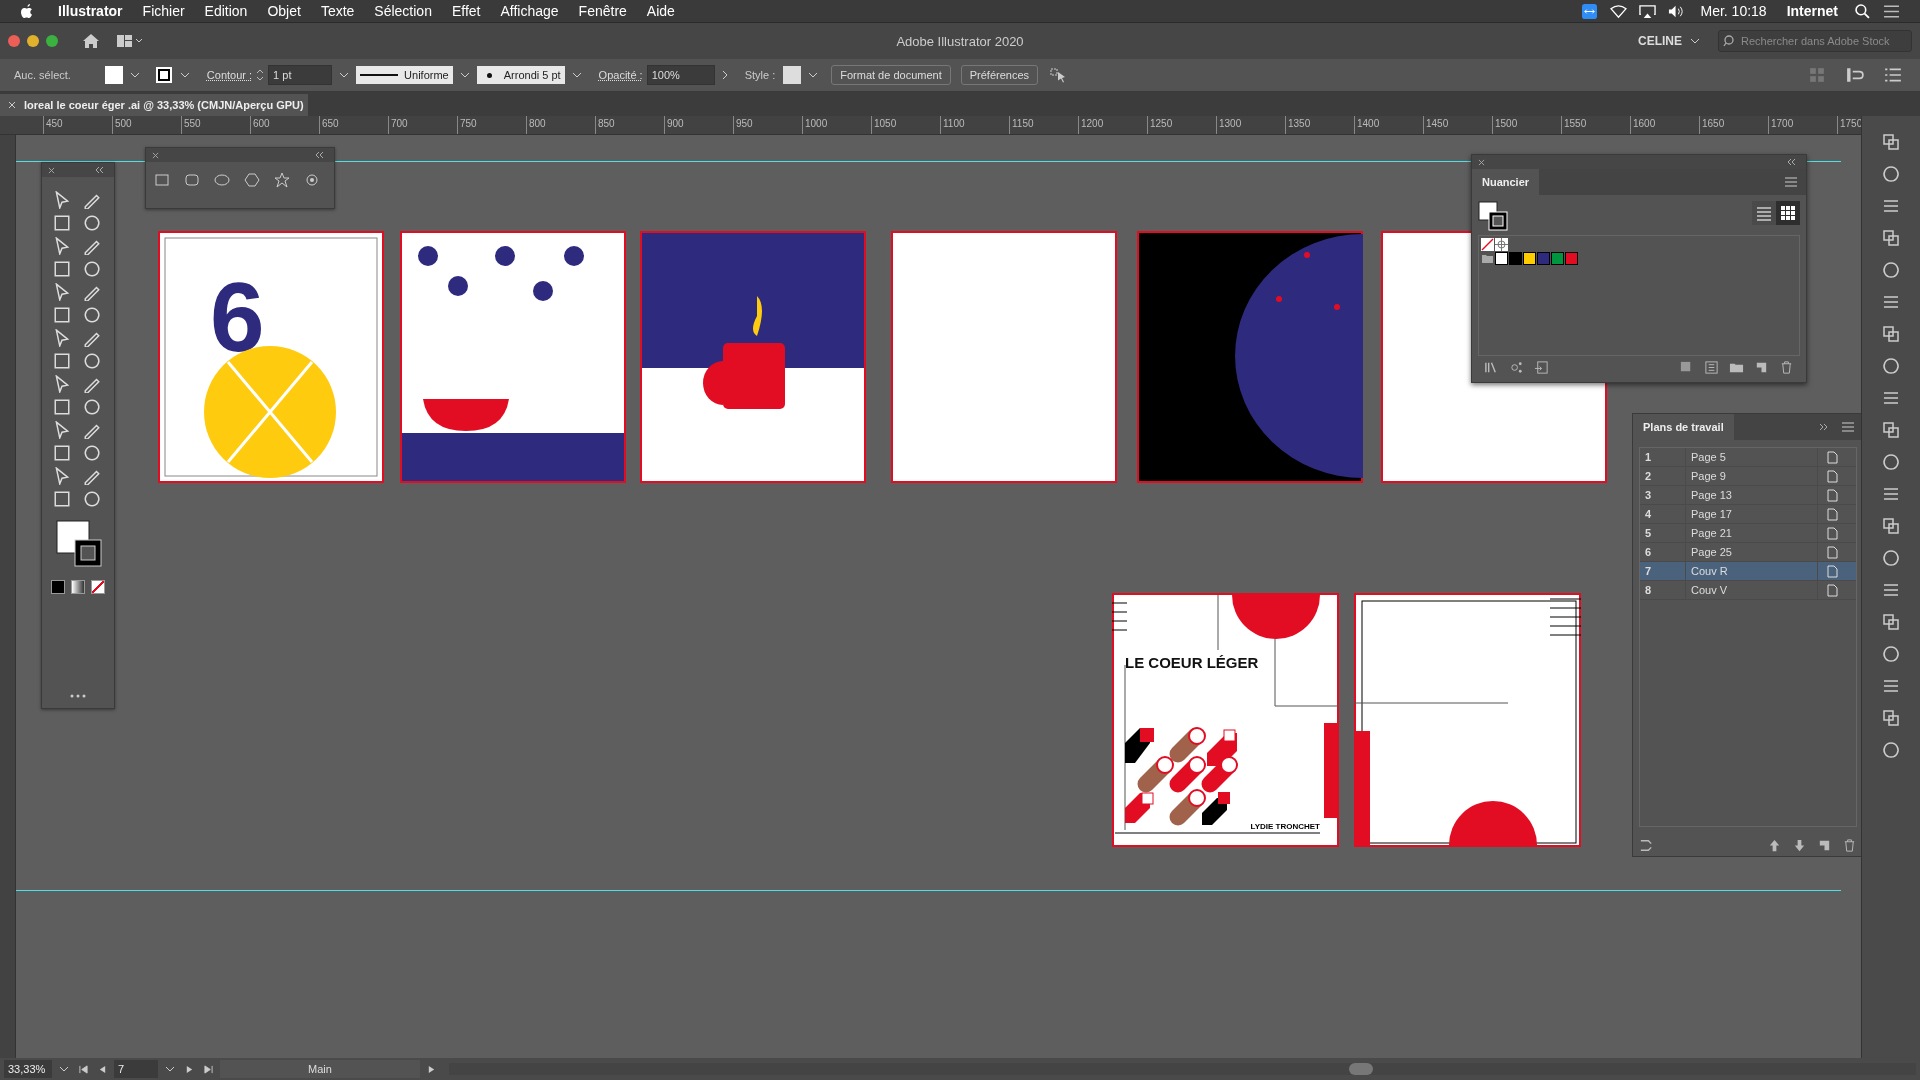 This screenshot has height=1080, width=1920. What do you see at coordinates (1618, 11) in the screenshot?
I see `wifi-icon` at bounding box center [1618, 11].